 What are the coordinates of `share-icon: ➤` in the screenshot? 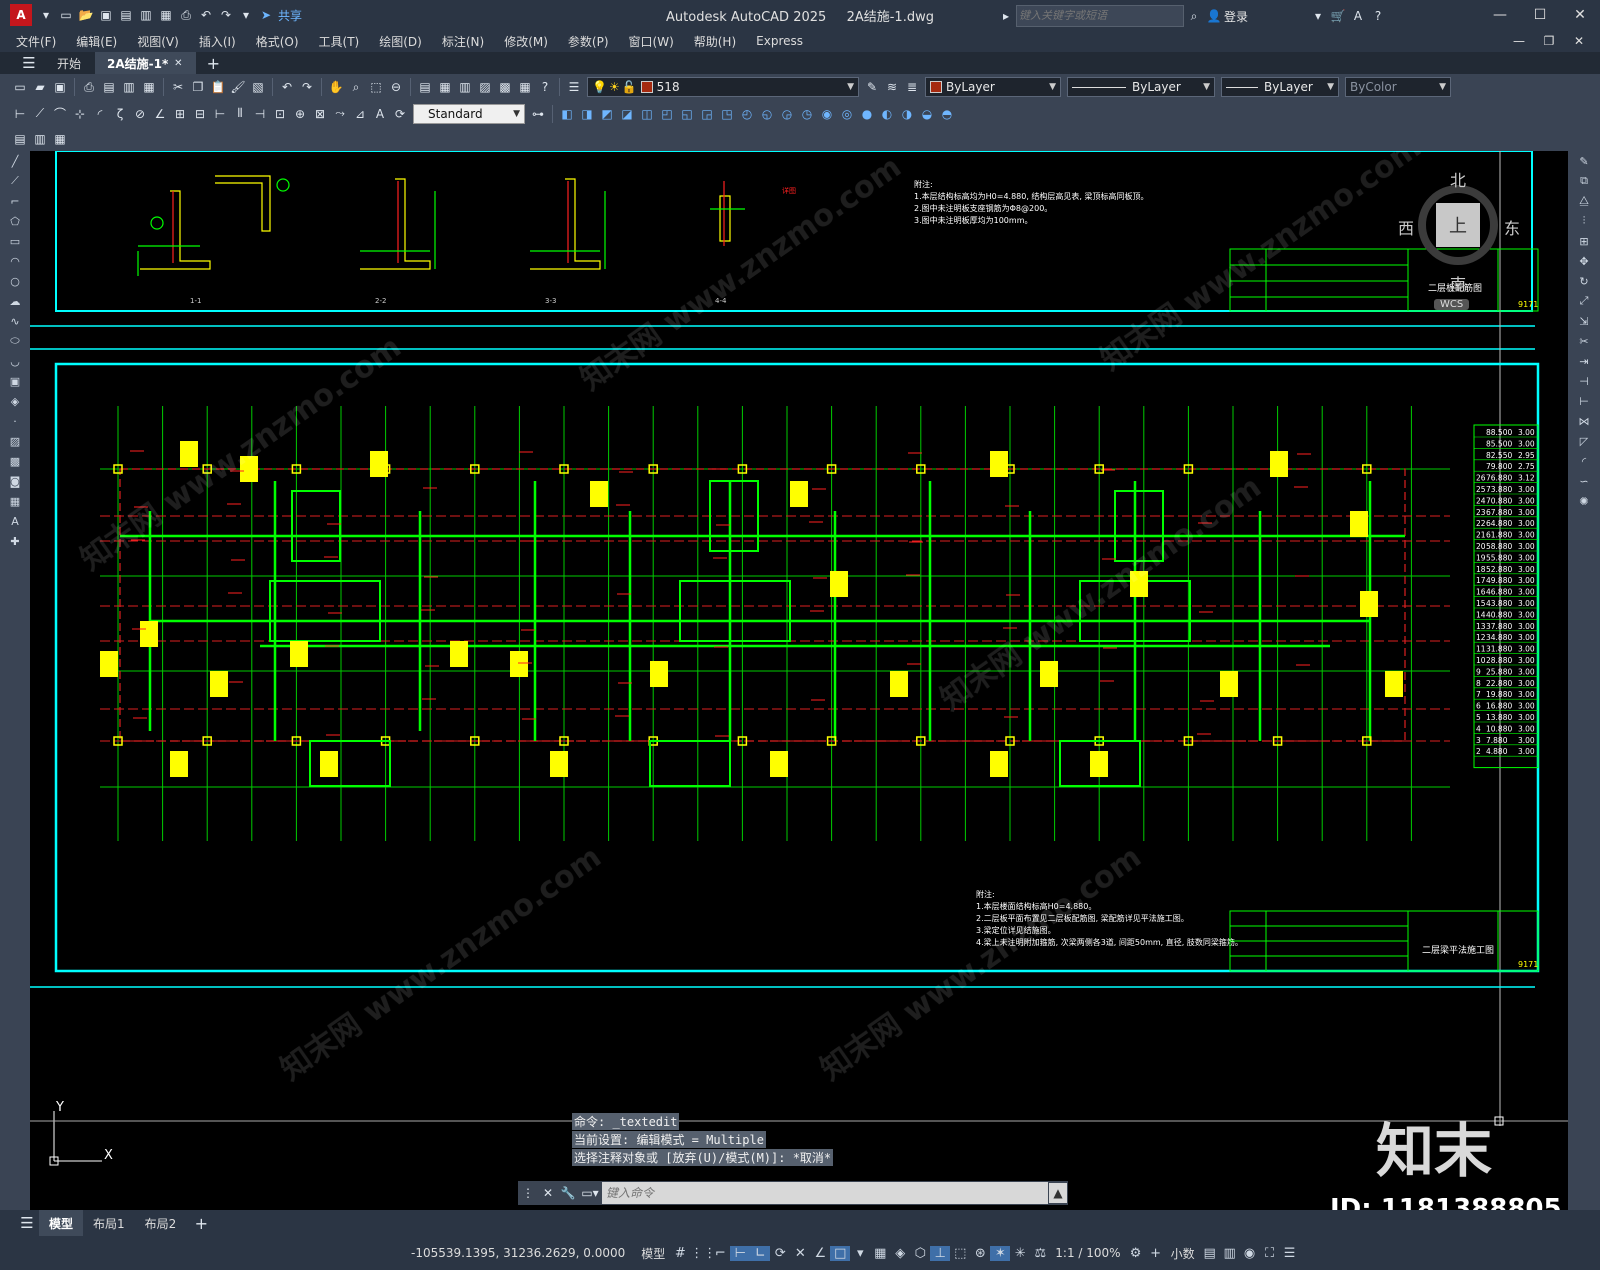 It's located at (266, 15).